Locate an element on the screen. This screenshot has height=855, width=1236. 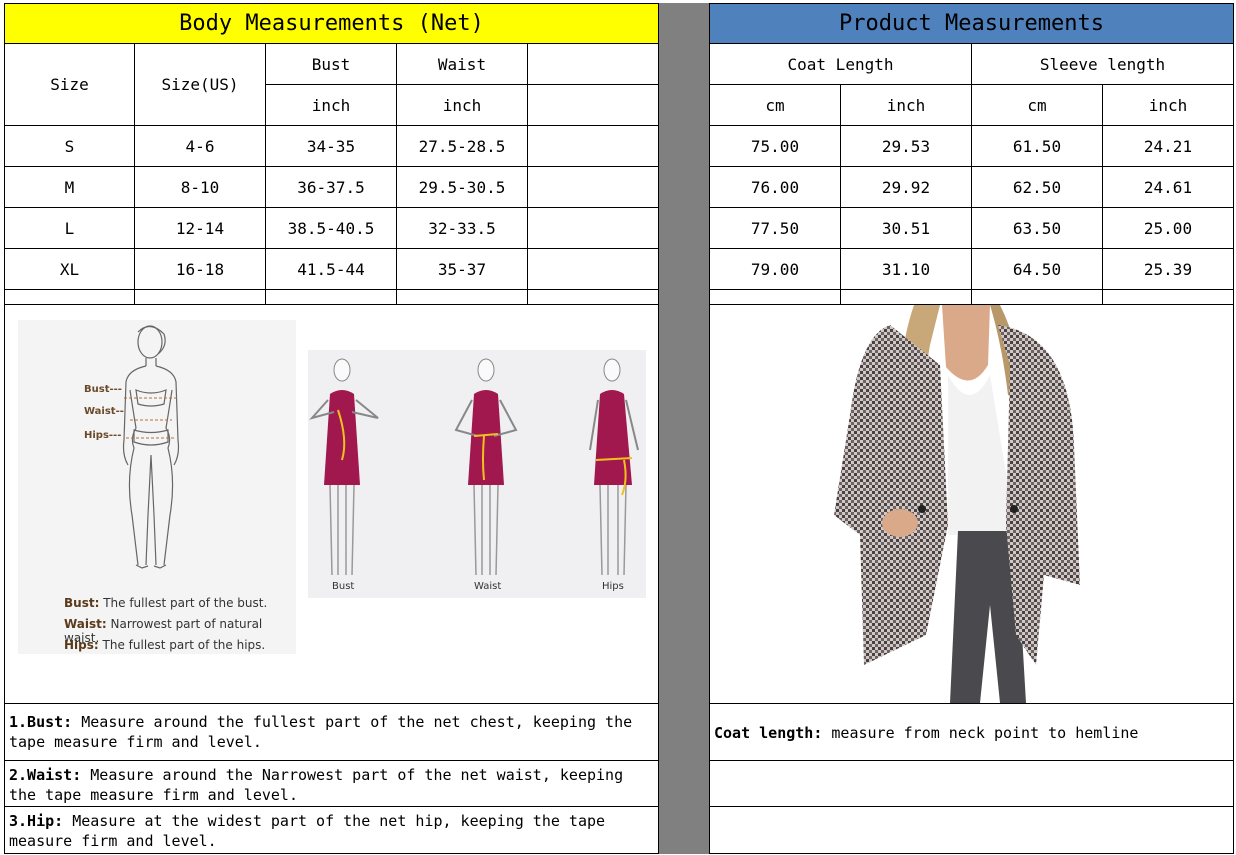
table-cell-size-us: 12-14 is located at coordinates (200, 228).